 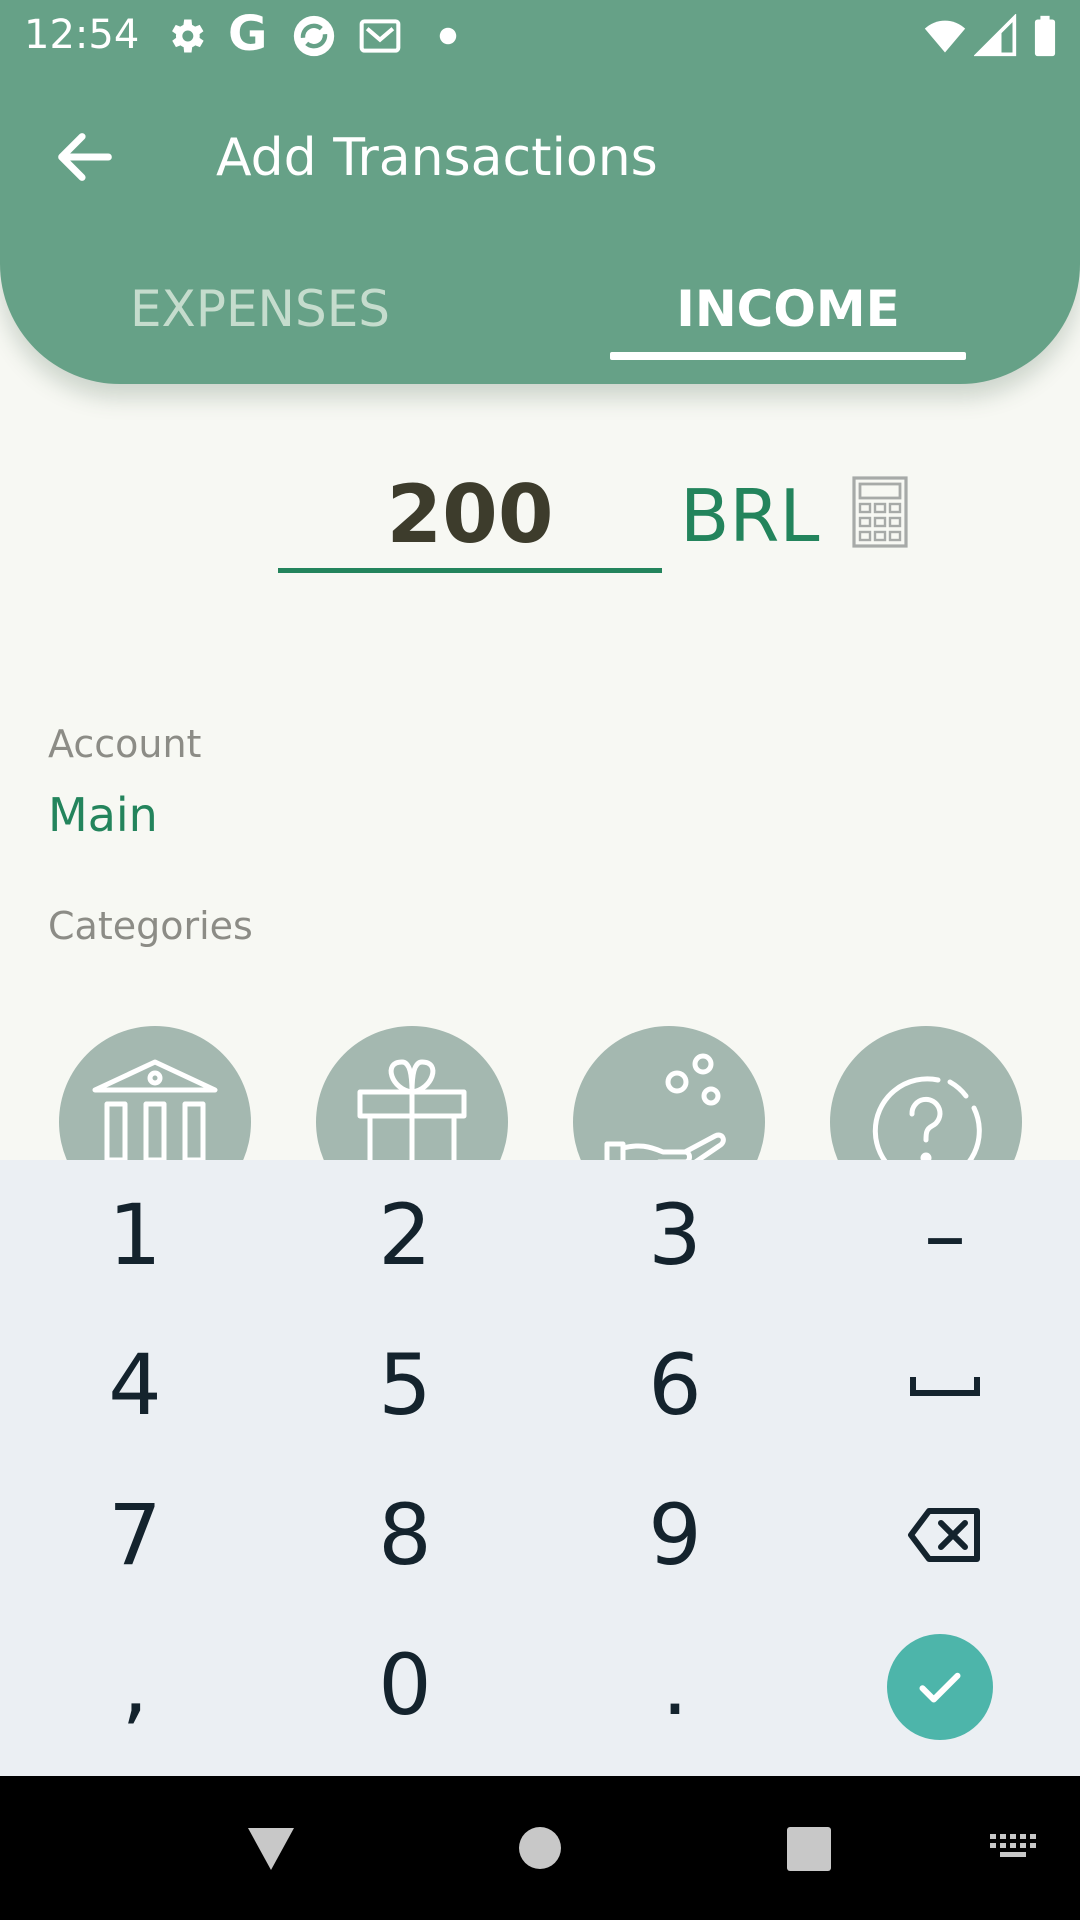 What do you see at coordinates (85, 157) in the screenshot?
I see `arrow-left-icon` at bounding box center [85, 157].